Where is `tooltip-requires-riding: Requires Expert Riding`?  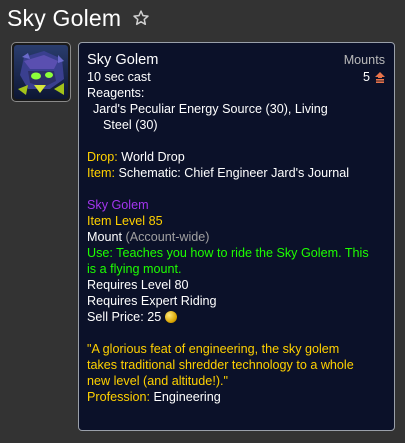 tooltip-requires-riding: Requires Expert Riding is located at coordinates (152, 301).